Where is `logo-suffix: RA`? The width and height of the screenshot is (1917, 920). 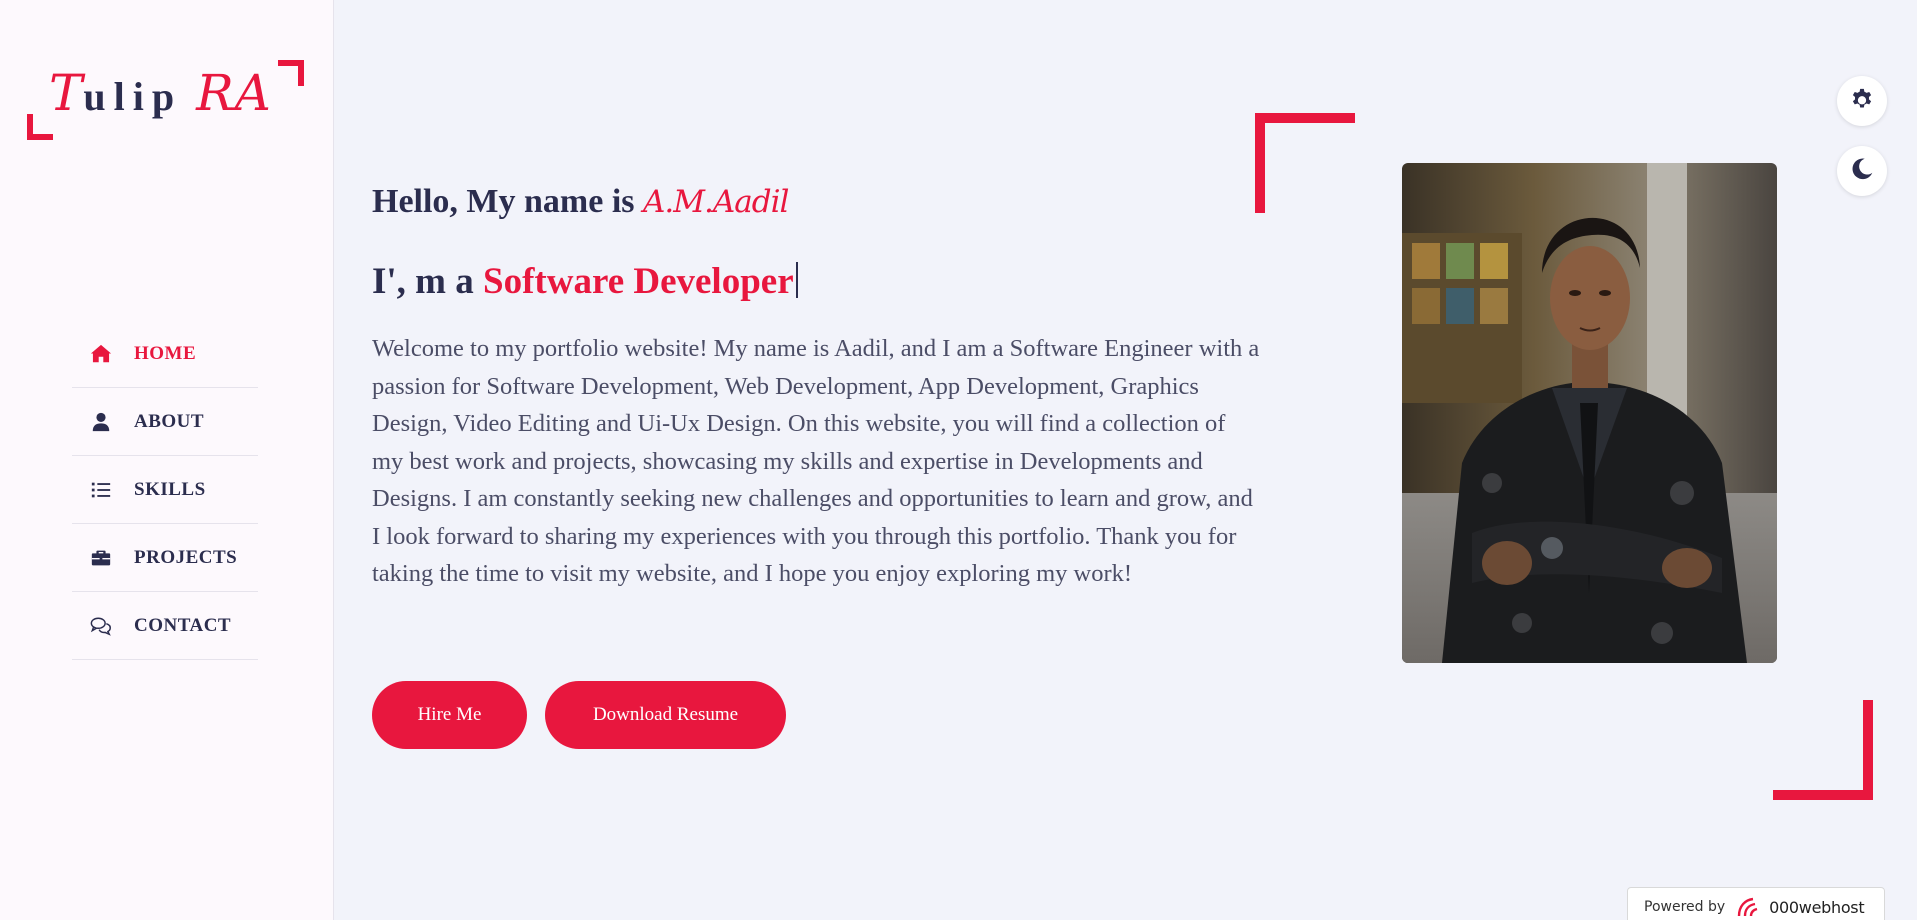 logo-suffix: RA is located at coordinates (234, 93).